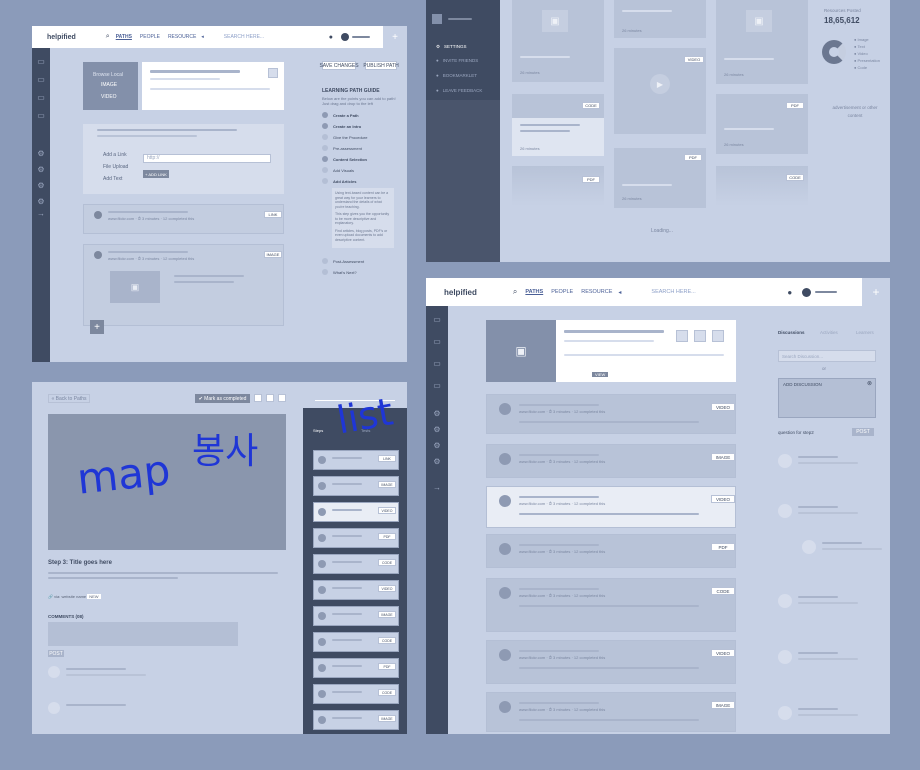 This screenshot has height=770, width=920. I want to click on play-icon: ▶, so click(660, 84).